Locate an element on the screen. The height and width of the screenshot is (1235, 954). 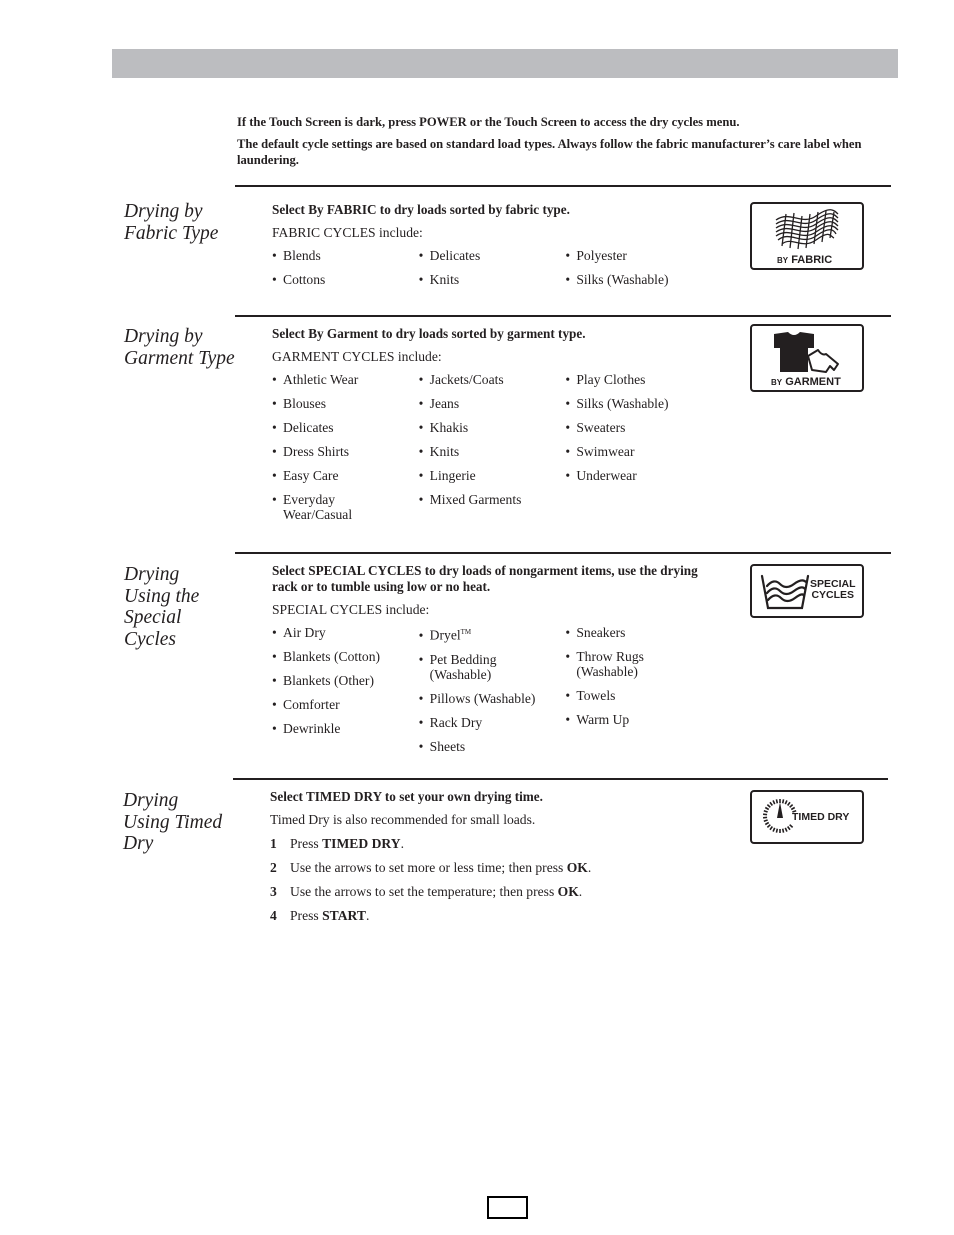
list-item: • Blends is located at coordinates (296, 255).